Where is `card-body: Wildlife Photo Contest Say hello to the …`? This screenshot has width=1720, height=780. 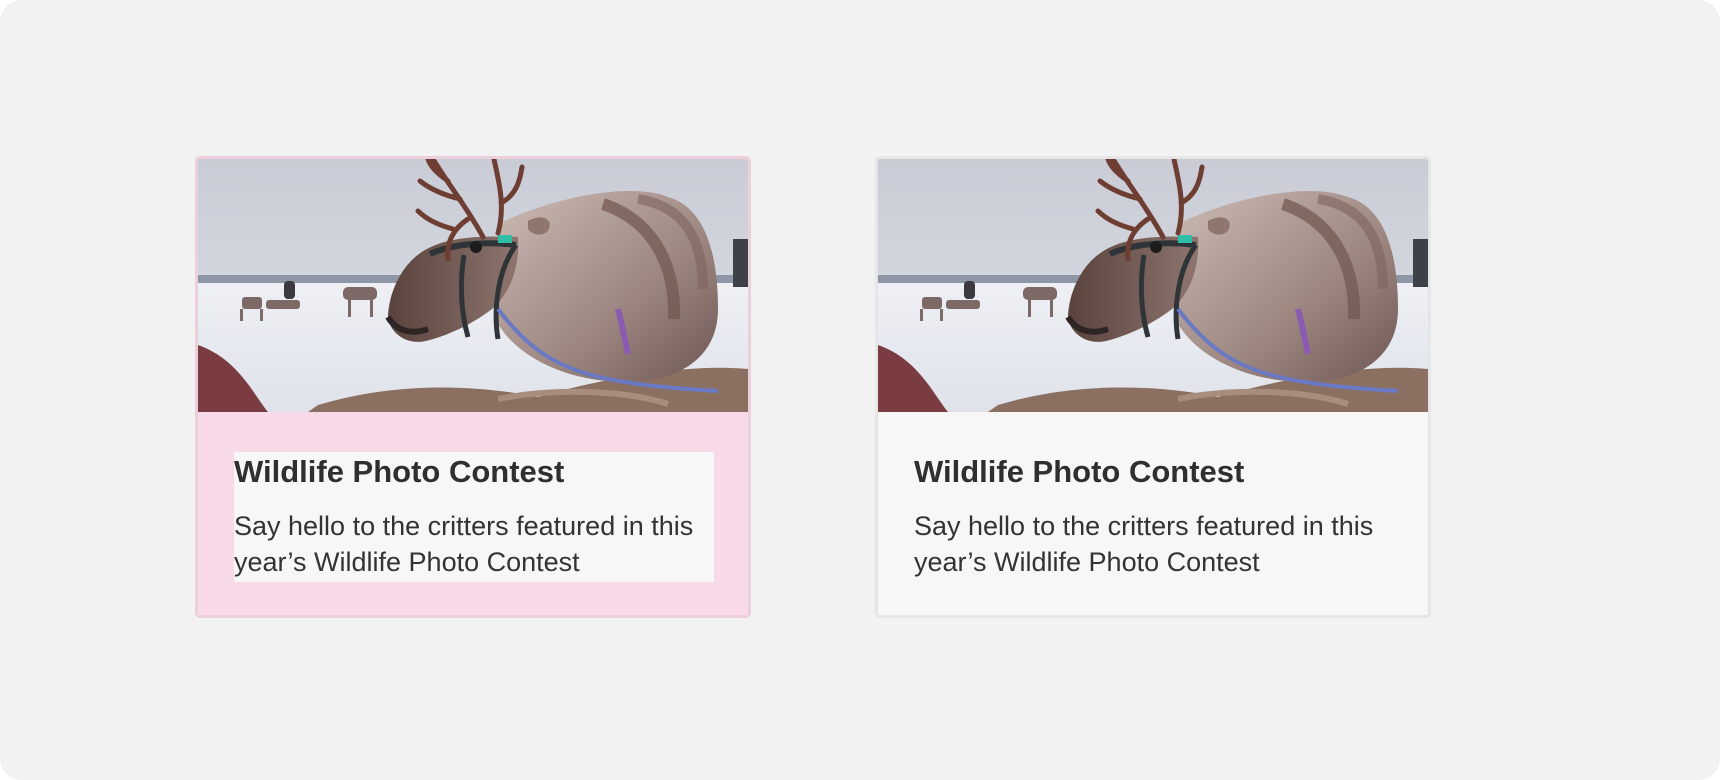
card-body: Wildlife Photo Contest Say hello to the … is located at coordinates (1153, 513).